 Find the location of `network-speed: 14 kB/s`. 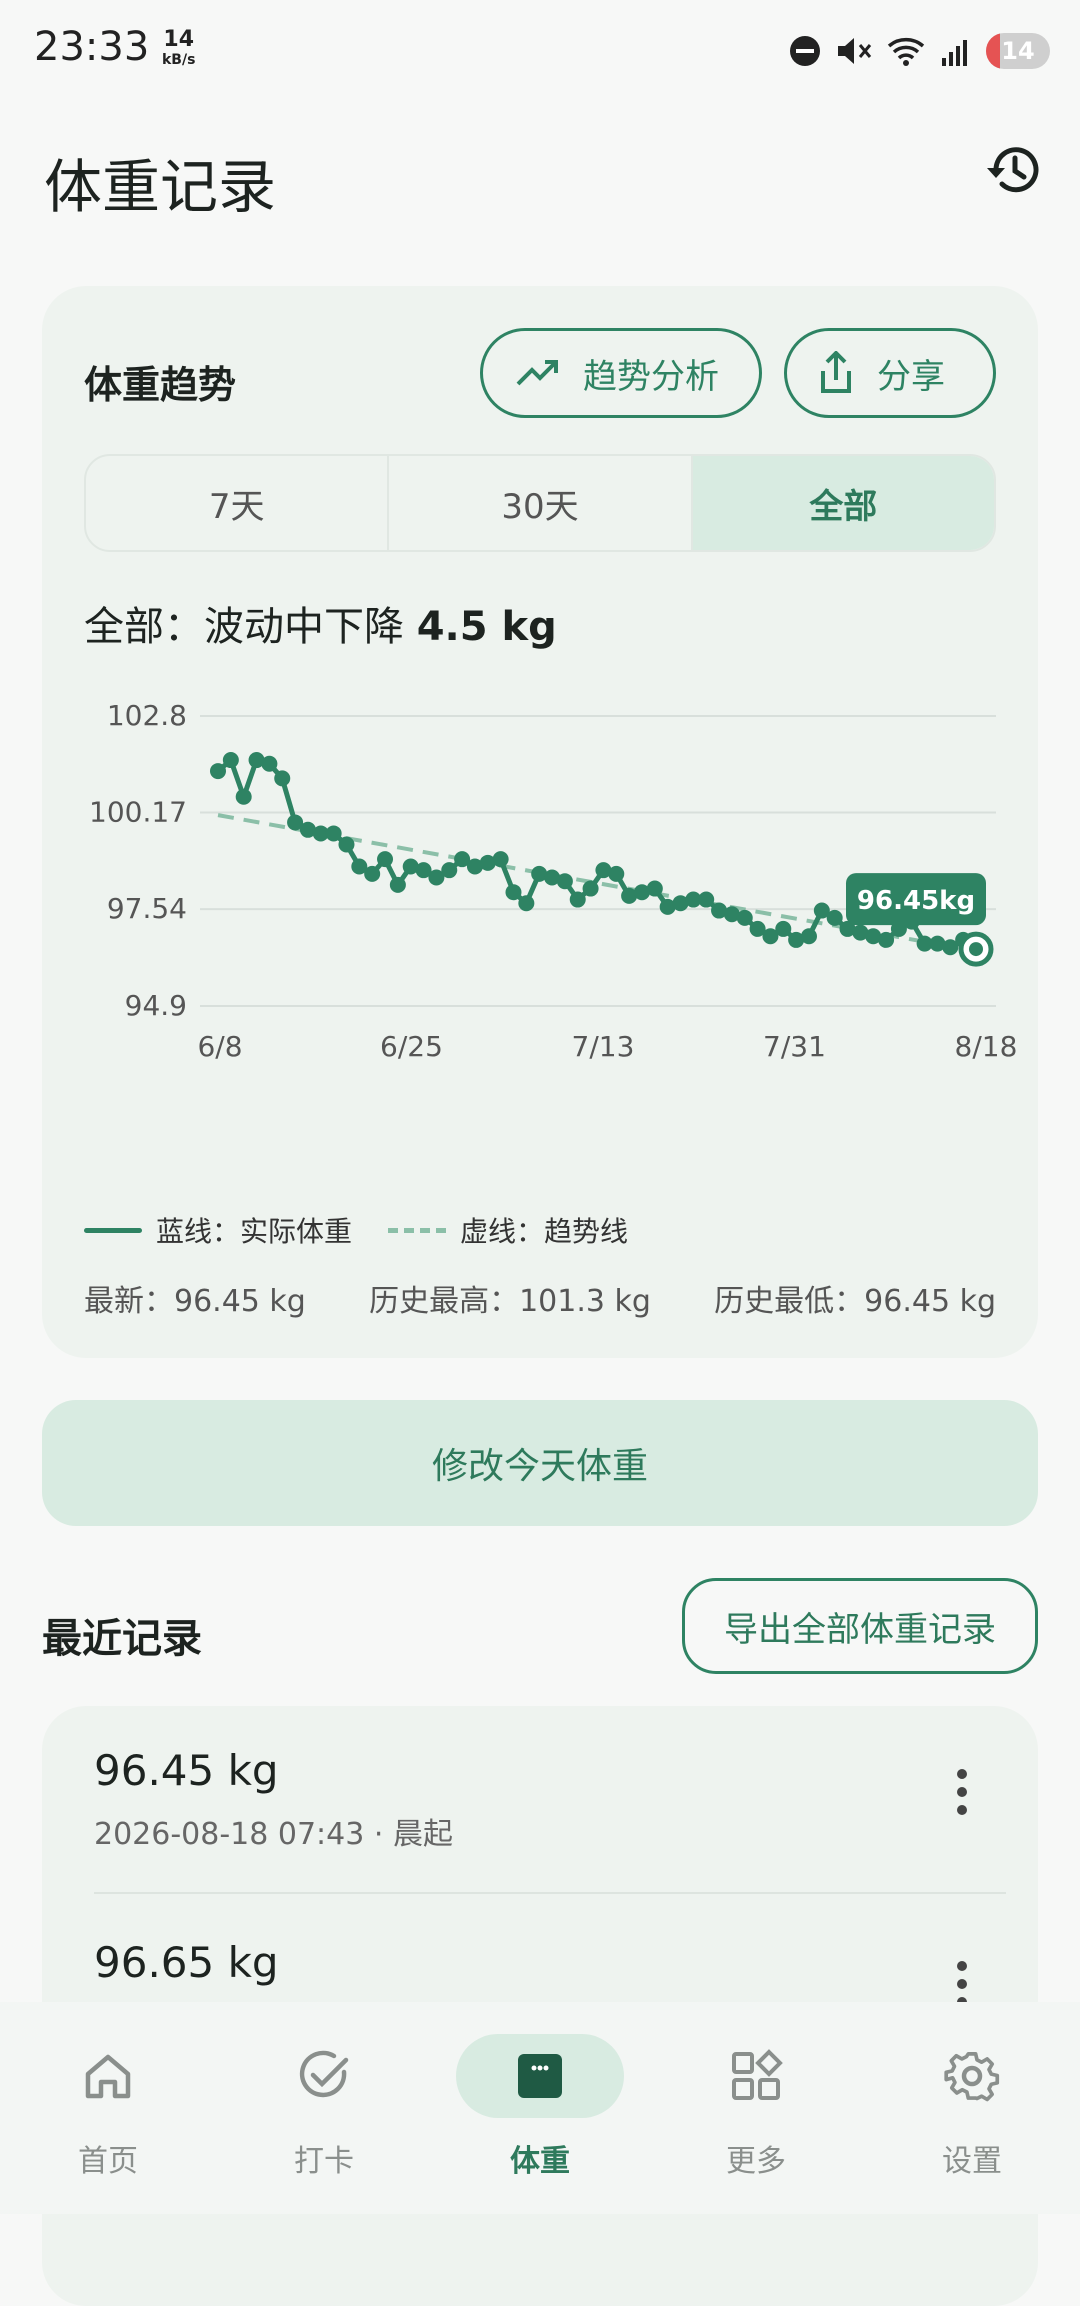

network-speed: 14 kB/s is located at coordinates (179, 48).